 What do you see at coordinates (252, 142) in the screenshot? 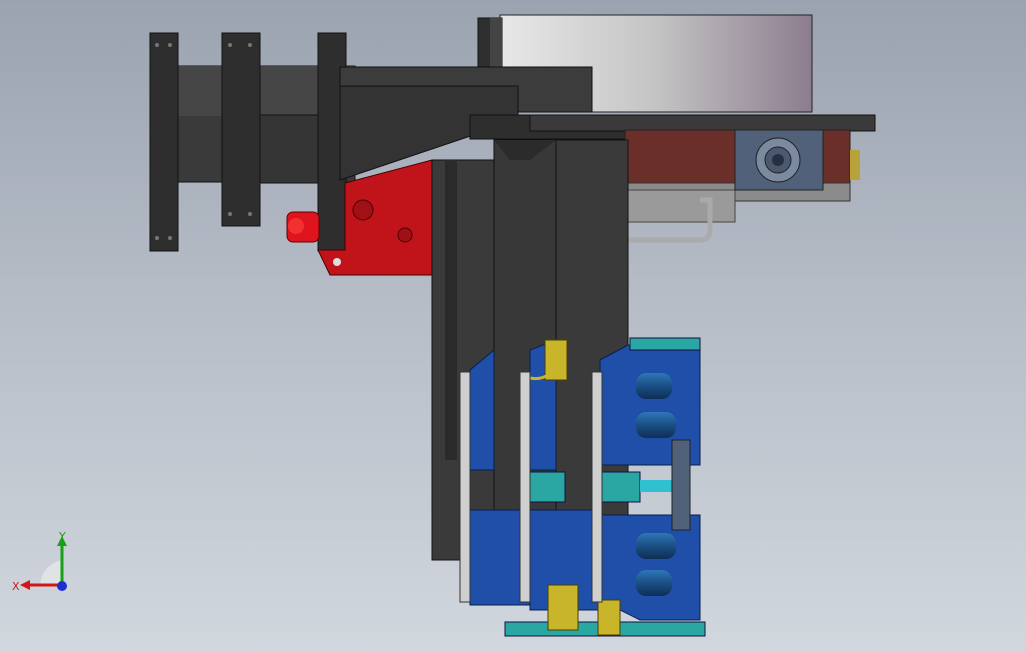
I see `horizontal-cylinder` at bounding box center [252, 142].